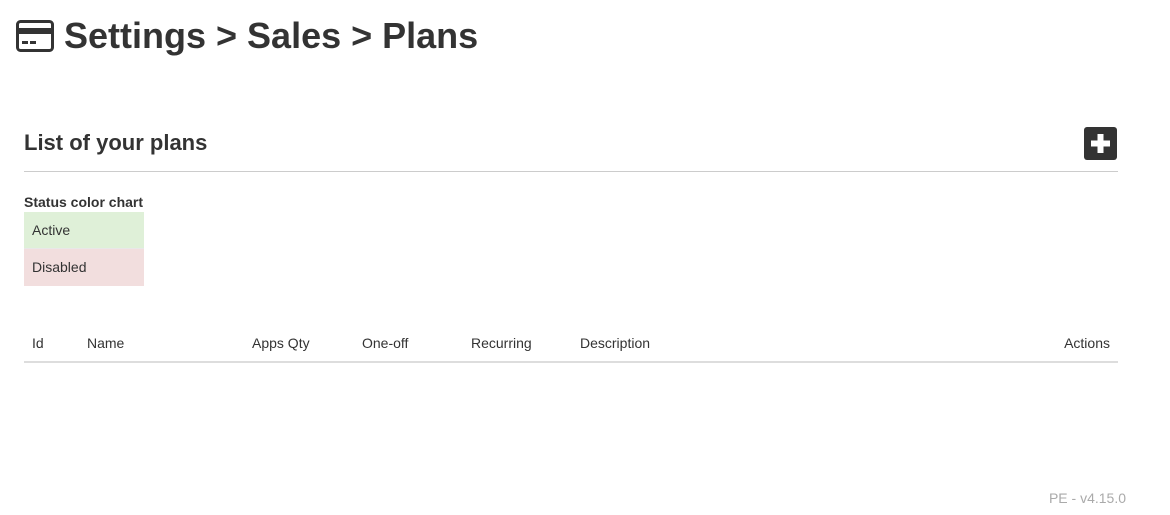  I want to click on status-disabled: Disabled, so click(84, 267).